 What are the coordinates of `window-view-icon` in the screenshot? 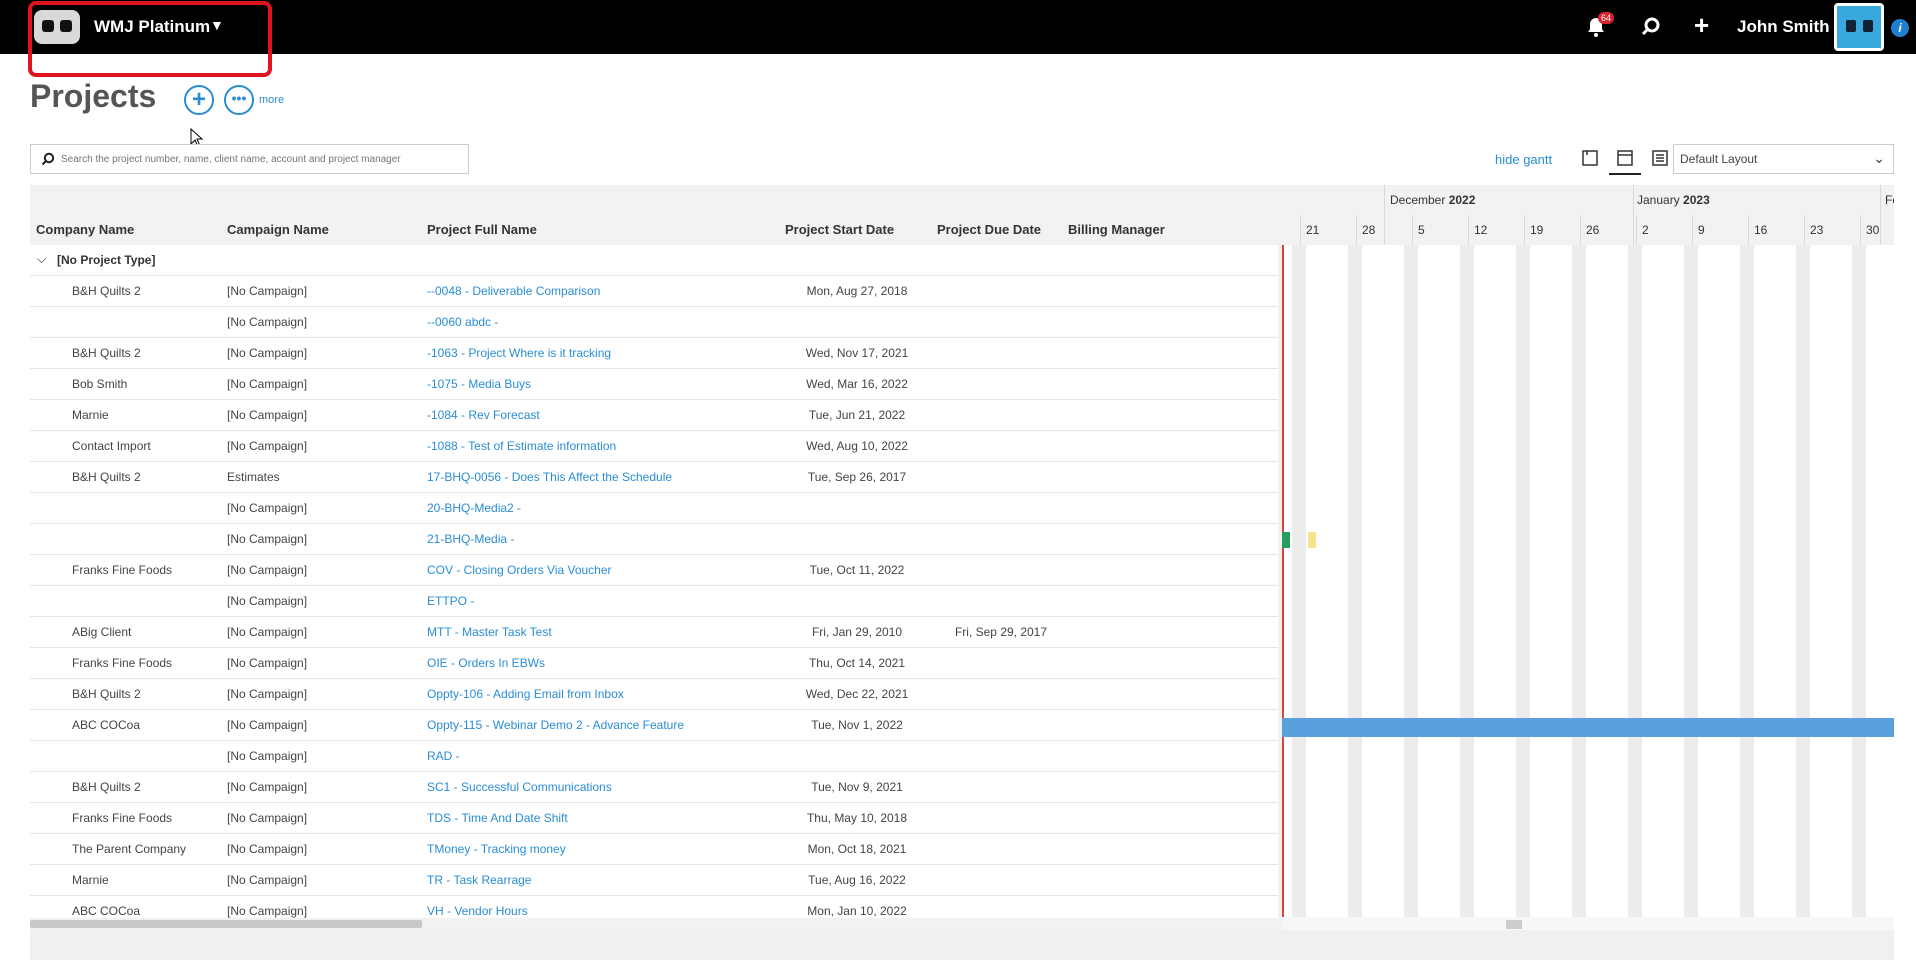 It's located at (1625, 158).